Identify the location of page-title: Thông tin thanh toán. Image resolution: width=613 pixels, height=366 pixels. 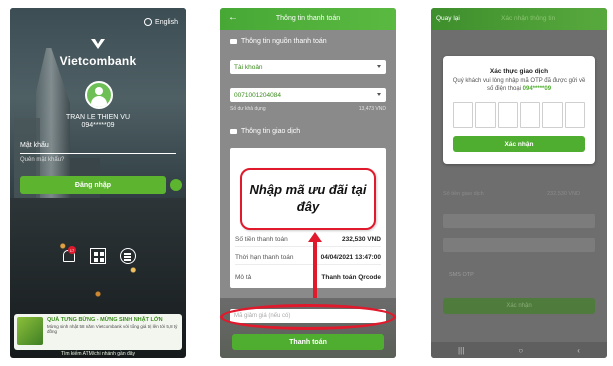
(308, 18).